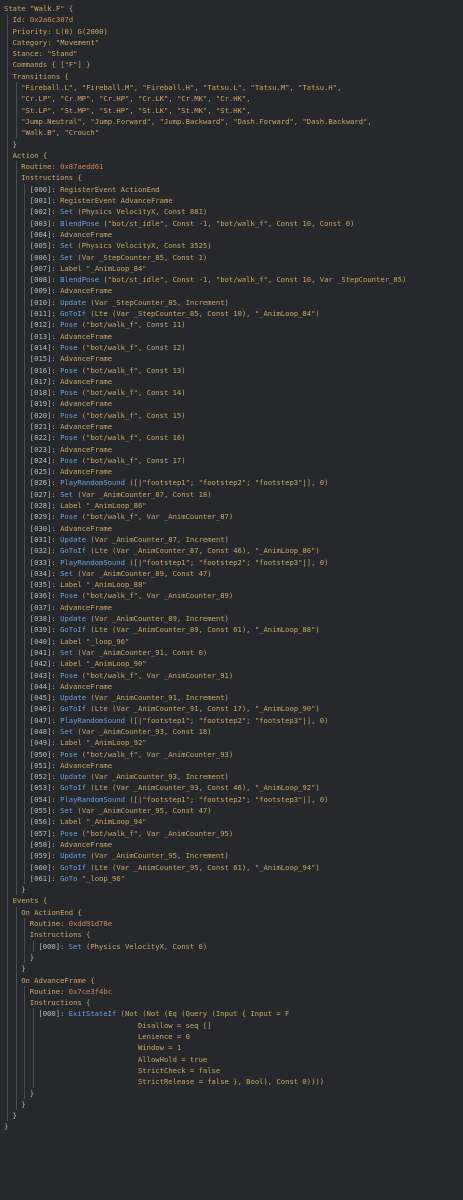 This screenshot has width=463, height=1200. I want to click on code-token: [049]:, so click(45, 743).